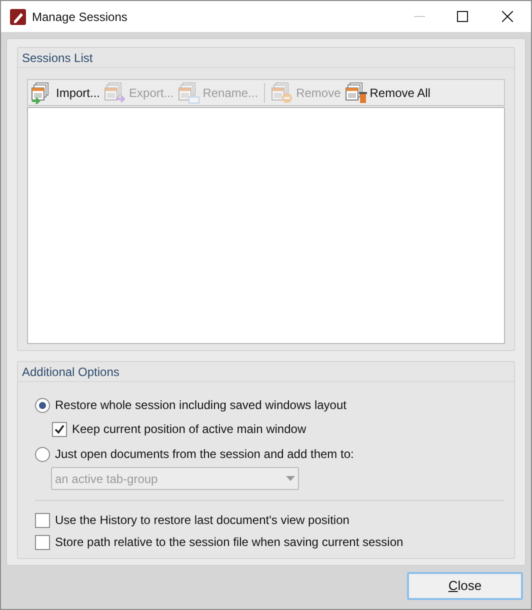 The height and width of the screenshot is (610, 532). Describe the element at coordinates (229, 542) in the screenshot. I see `option-label: Store path relative to the session file when saving current session` at that location.